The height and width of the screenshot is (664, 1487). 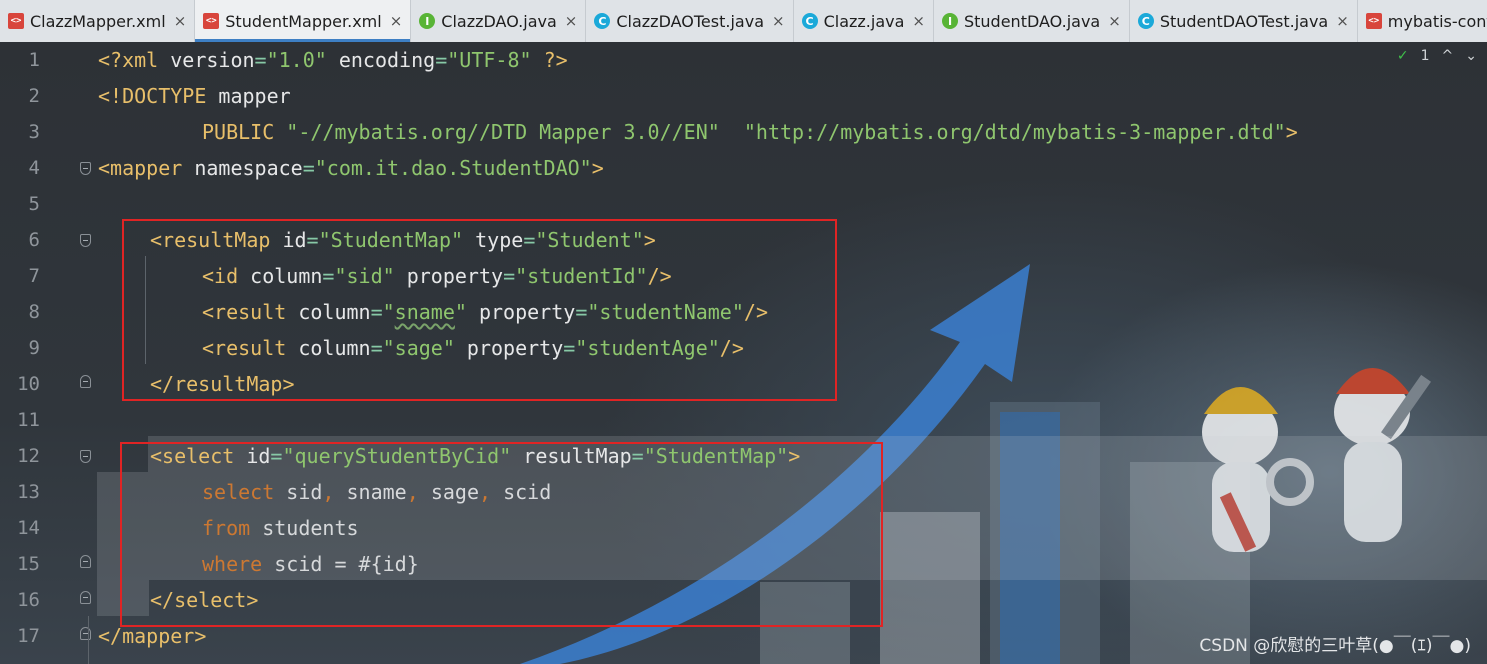 What do you see at coordinates (28, 564) in the screenshot?
I see `line-number: 15` at bounding box center [28, 564].